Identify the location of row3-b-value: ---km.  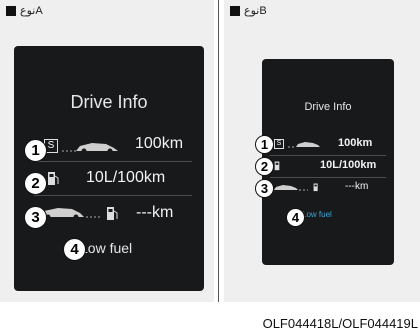
(357, 186).